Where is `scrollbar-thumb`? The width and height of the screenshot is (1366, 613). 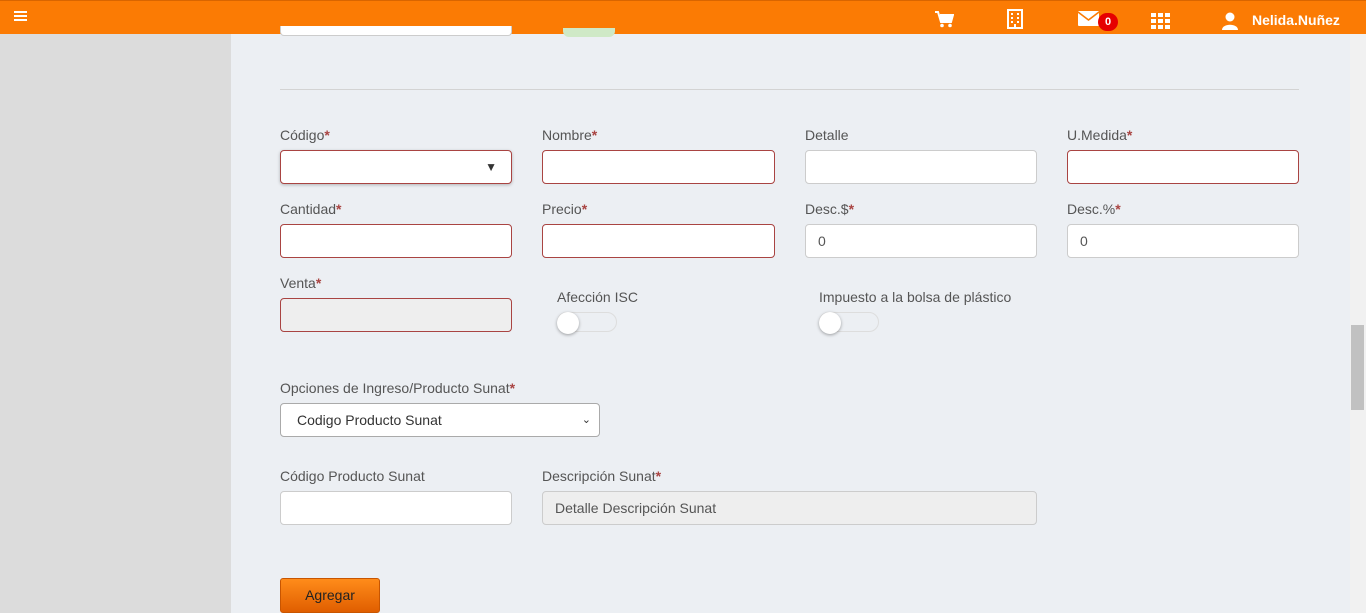 scrollbar-thumb is located at coordinates (1357, 367).